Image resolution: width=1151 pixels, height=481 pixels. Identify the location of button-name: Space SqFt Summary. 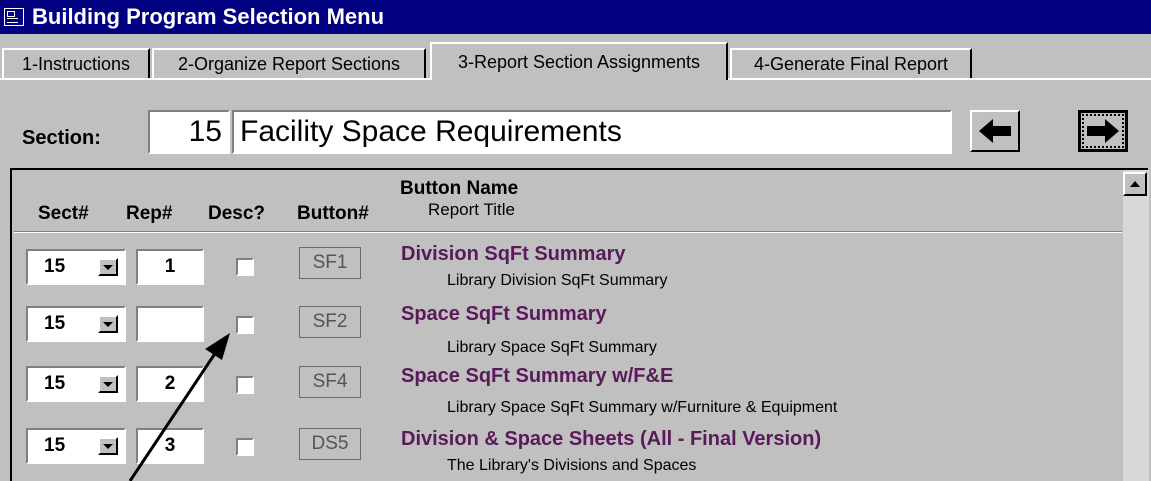
(504, 314).